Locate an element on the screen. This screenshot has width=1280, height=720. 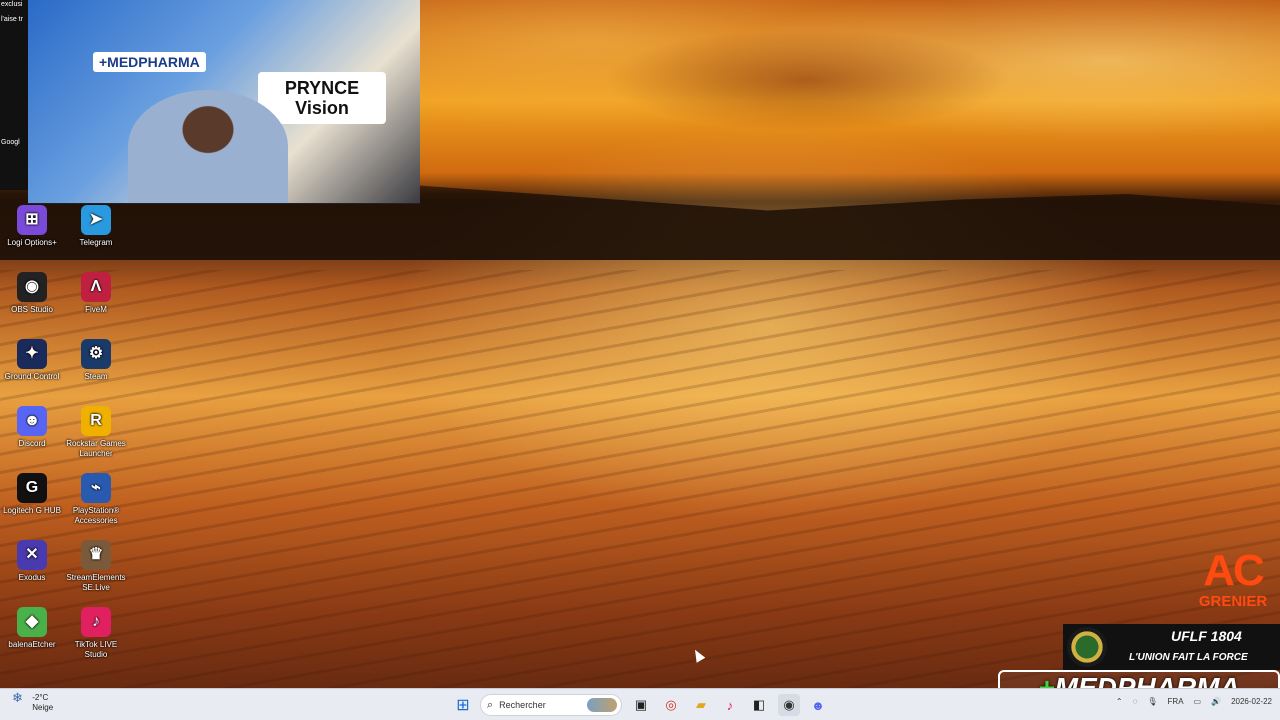
webcam-logo-sign: PRYNCE Vision is located at coordinates (322, 98).